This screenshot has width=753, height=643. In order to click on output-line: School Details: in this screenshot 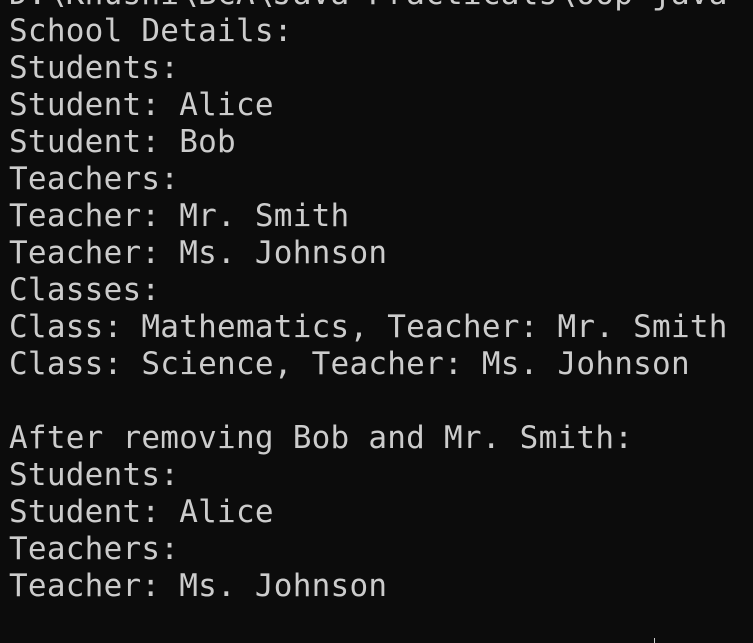, I will do `click(151, 31)`.